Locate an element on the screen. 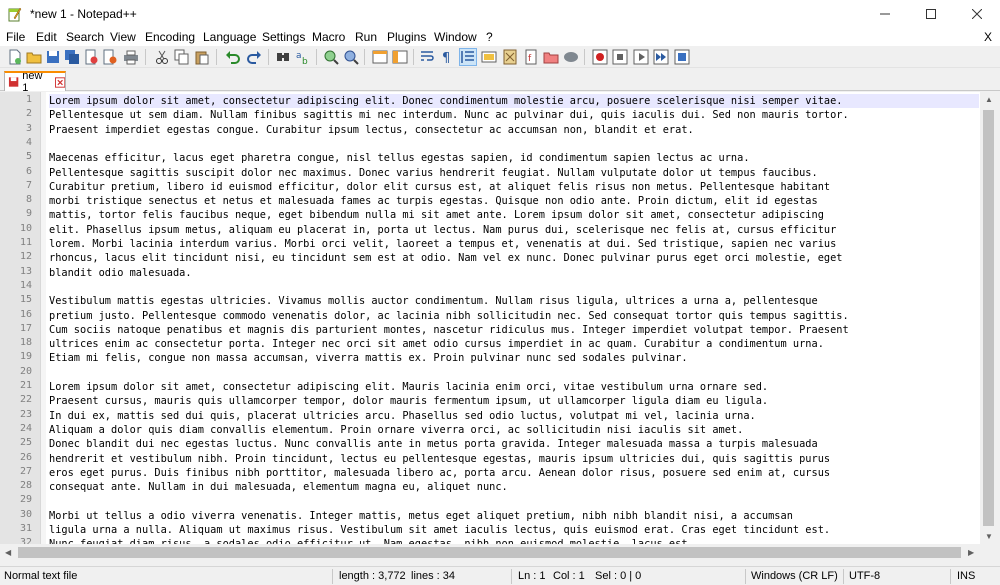  replace-button: ab is located at coordinates (303, 57).